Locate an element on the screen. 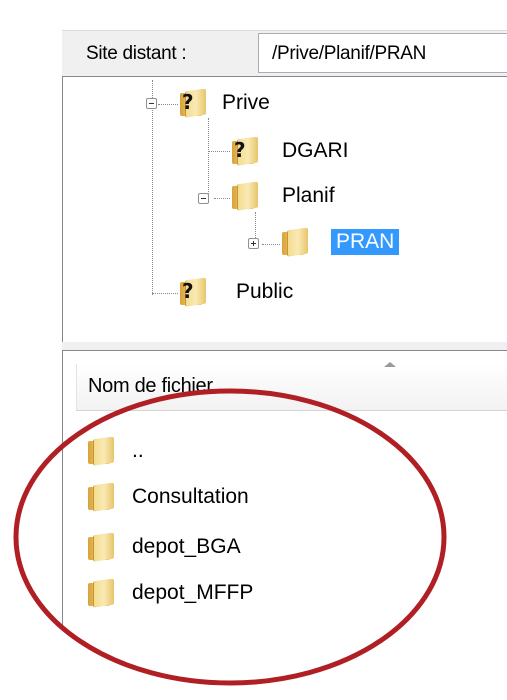  tree-item-planif: Planif is located at coordinates (308, 196).